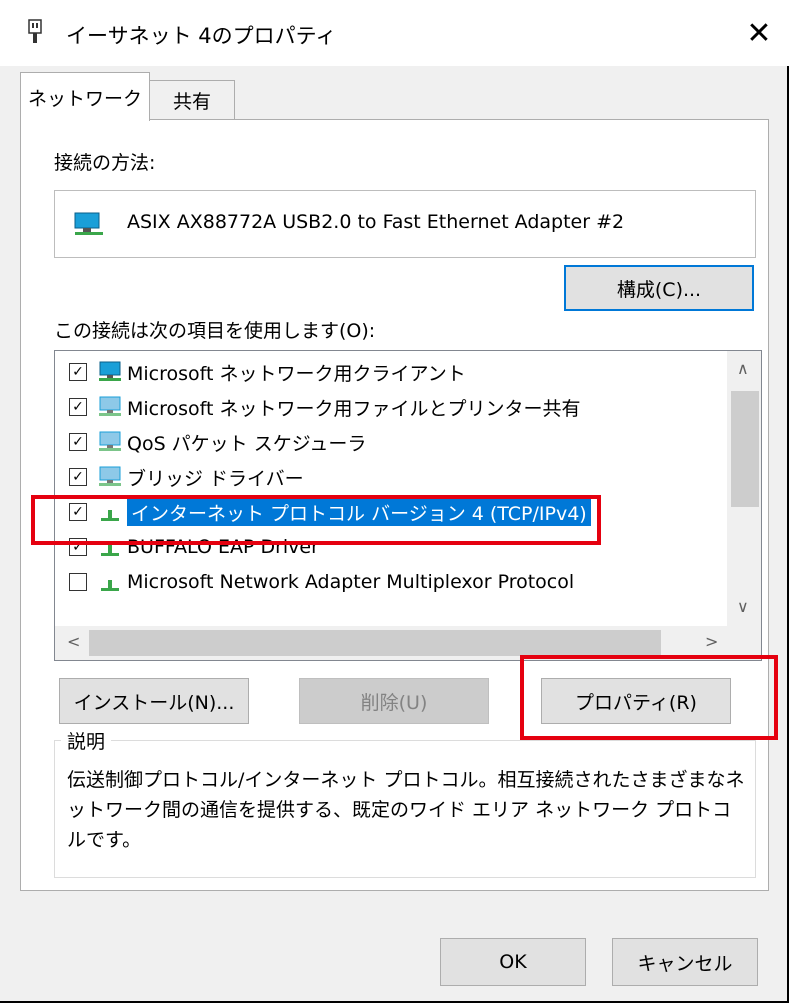  Describe the element at coordinates (745, 449) in the screenshot. I see `vertical-scroll-thumb` at that location.